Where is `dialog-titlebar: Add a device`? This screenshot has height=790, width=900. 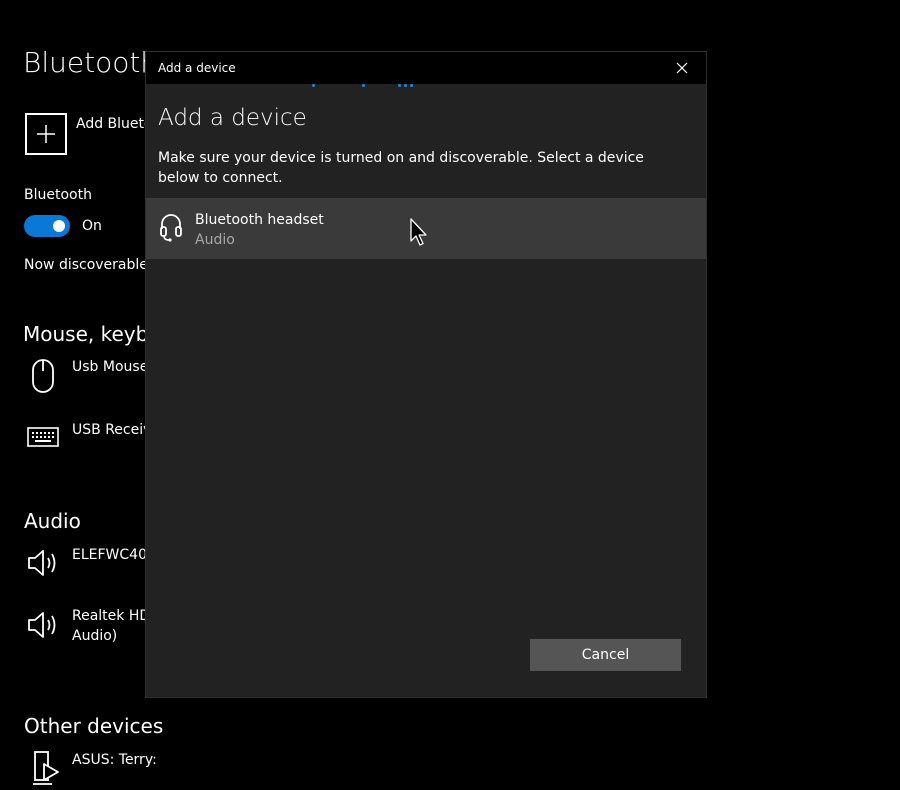
dialog-titlebar: Add a device is located at coordinates (426, 68).